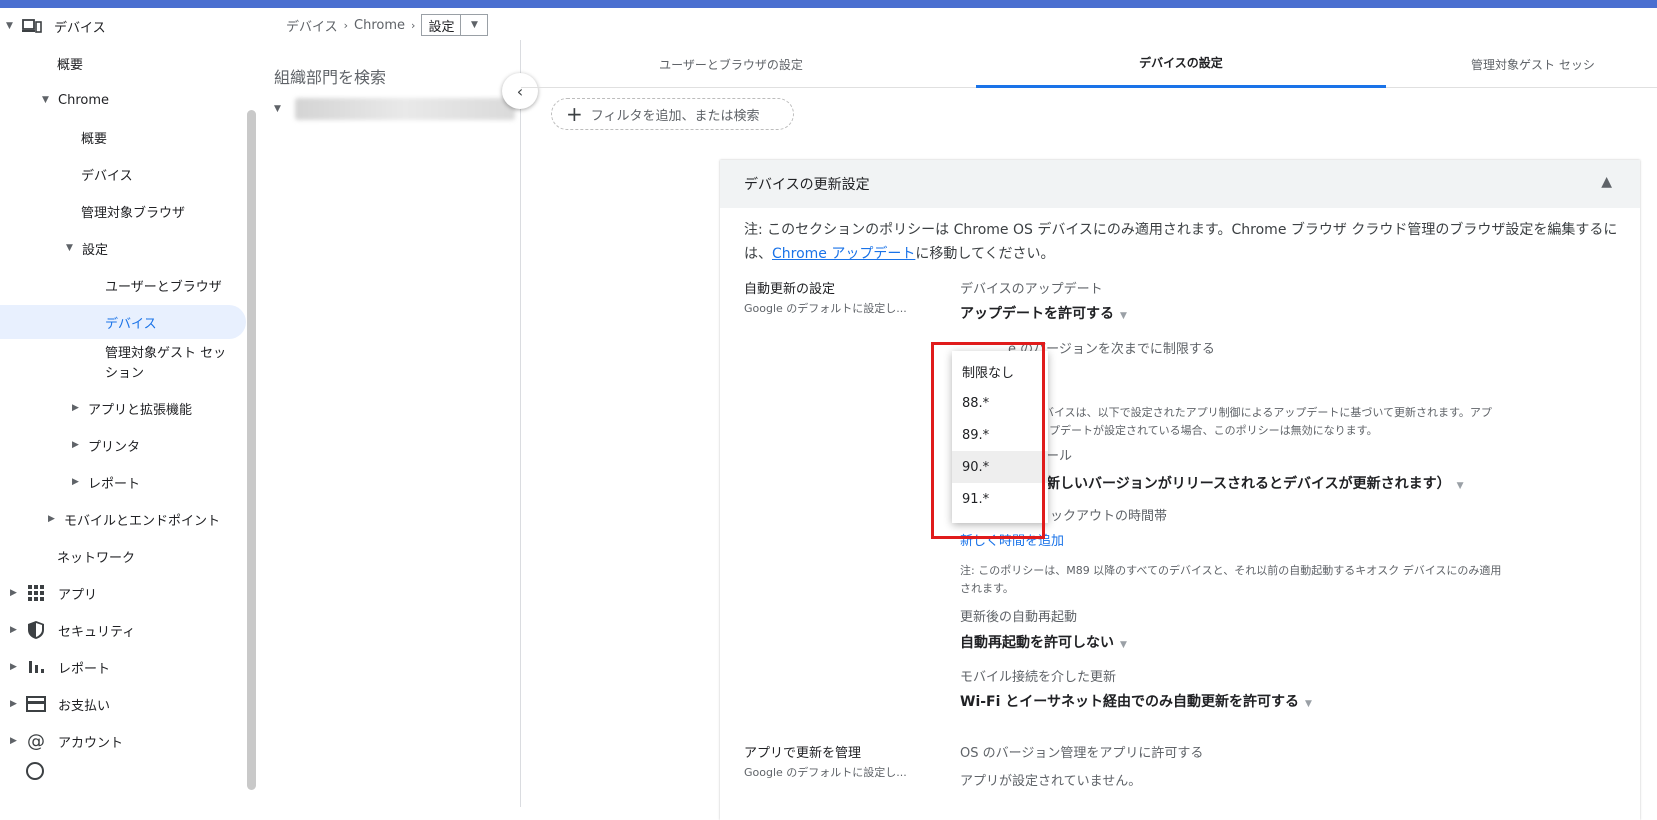  Describe the element at coordinates (1031, 289) in the screenshot. I see `device-update-label: デバイスのアップデート` at that location.